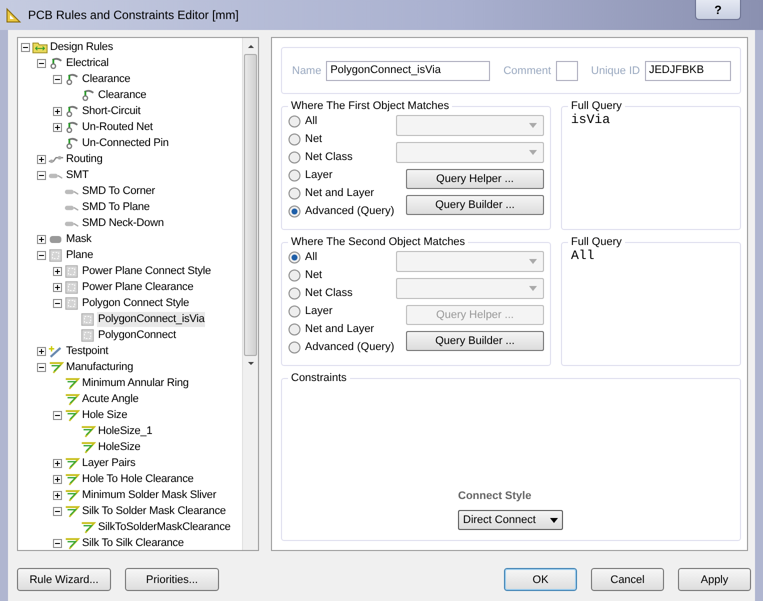  I want to click on tree-item: SMT, so click(77, 175).